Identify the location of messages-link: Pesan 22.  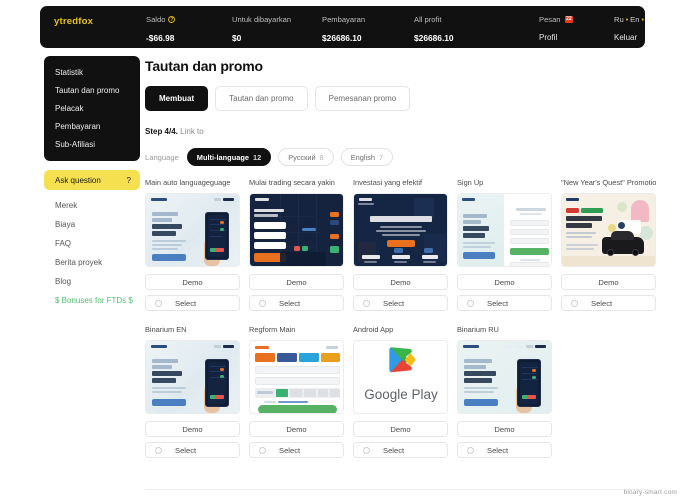
(576, 19).